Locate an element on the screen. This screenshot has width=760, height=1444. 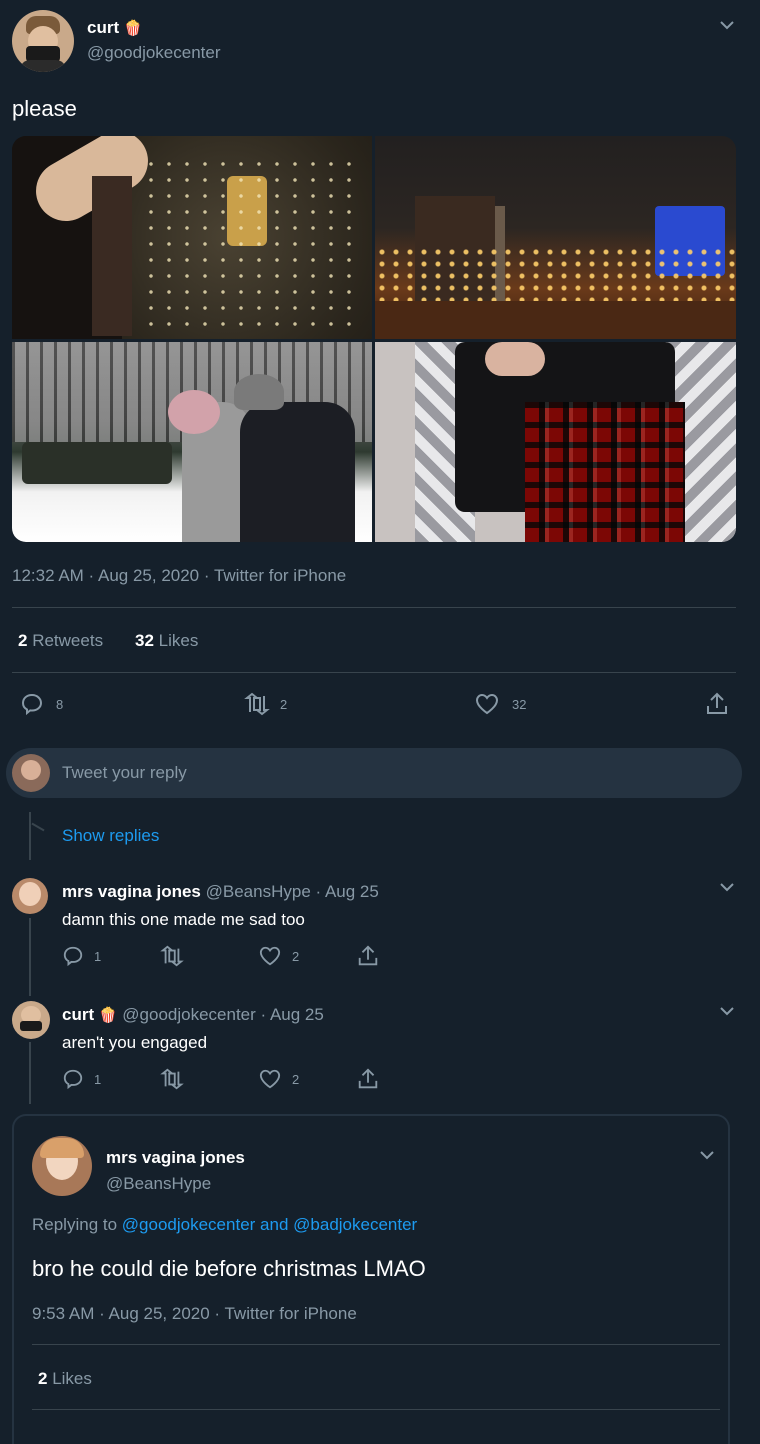
retweets-stat: 2 Retweets is located at coordinates (60, 641).